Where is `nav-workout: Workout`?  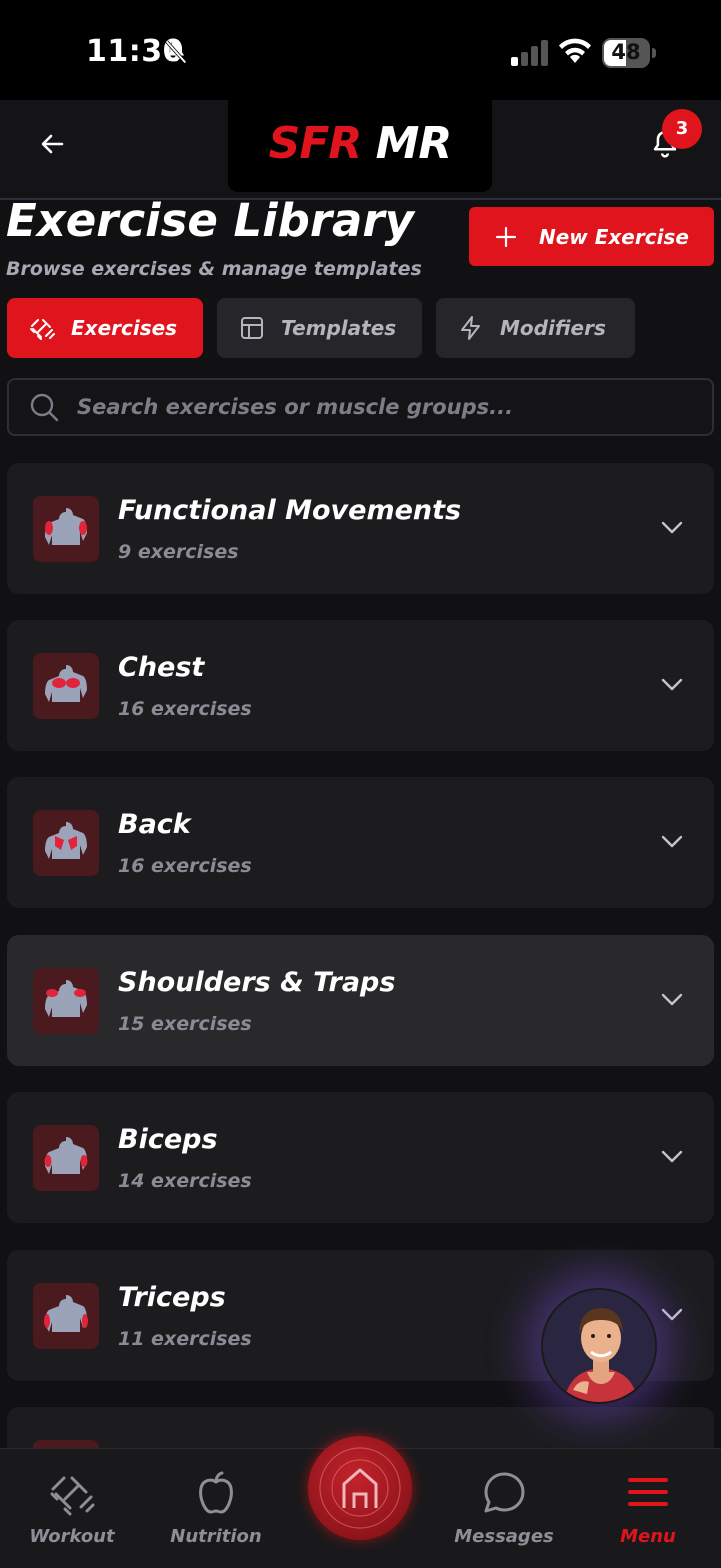 nav-workout: Workout is located at coordinates (72, 1508).